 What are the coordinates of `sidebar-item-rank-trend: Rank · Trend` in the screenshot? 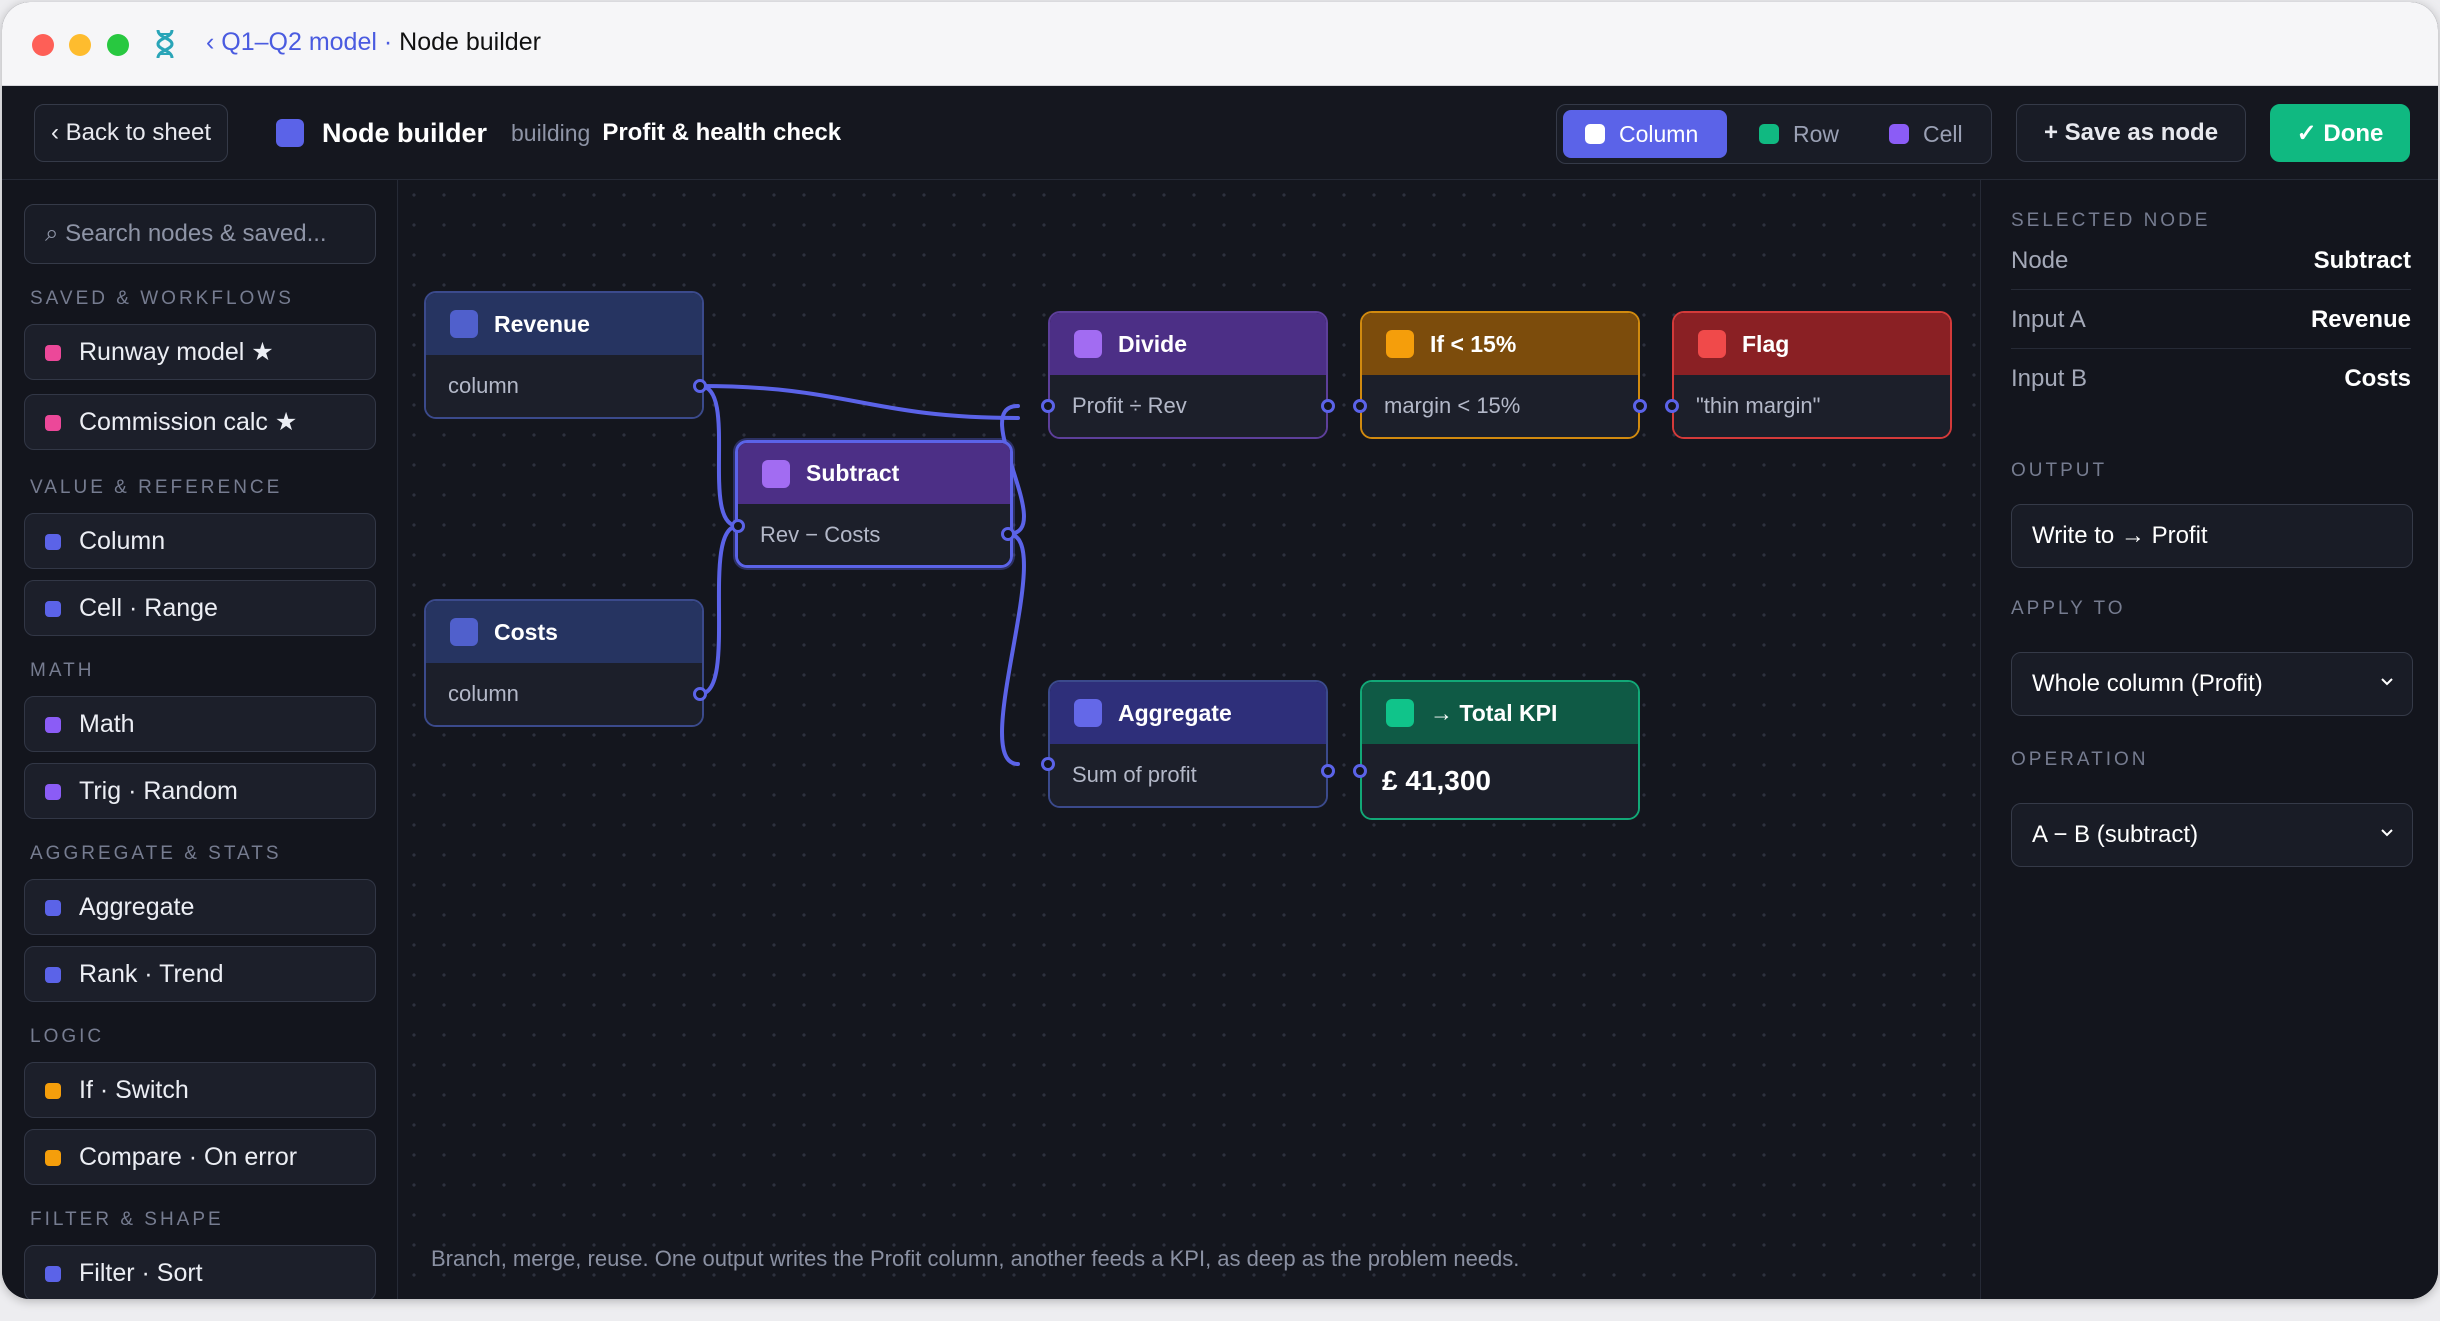 It's located at (200, 974).